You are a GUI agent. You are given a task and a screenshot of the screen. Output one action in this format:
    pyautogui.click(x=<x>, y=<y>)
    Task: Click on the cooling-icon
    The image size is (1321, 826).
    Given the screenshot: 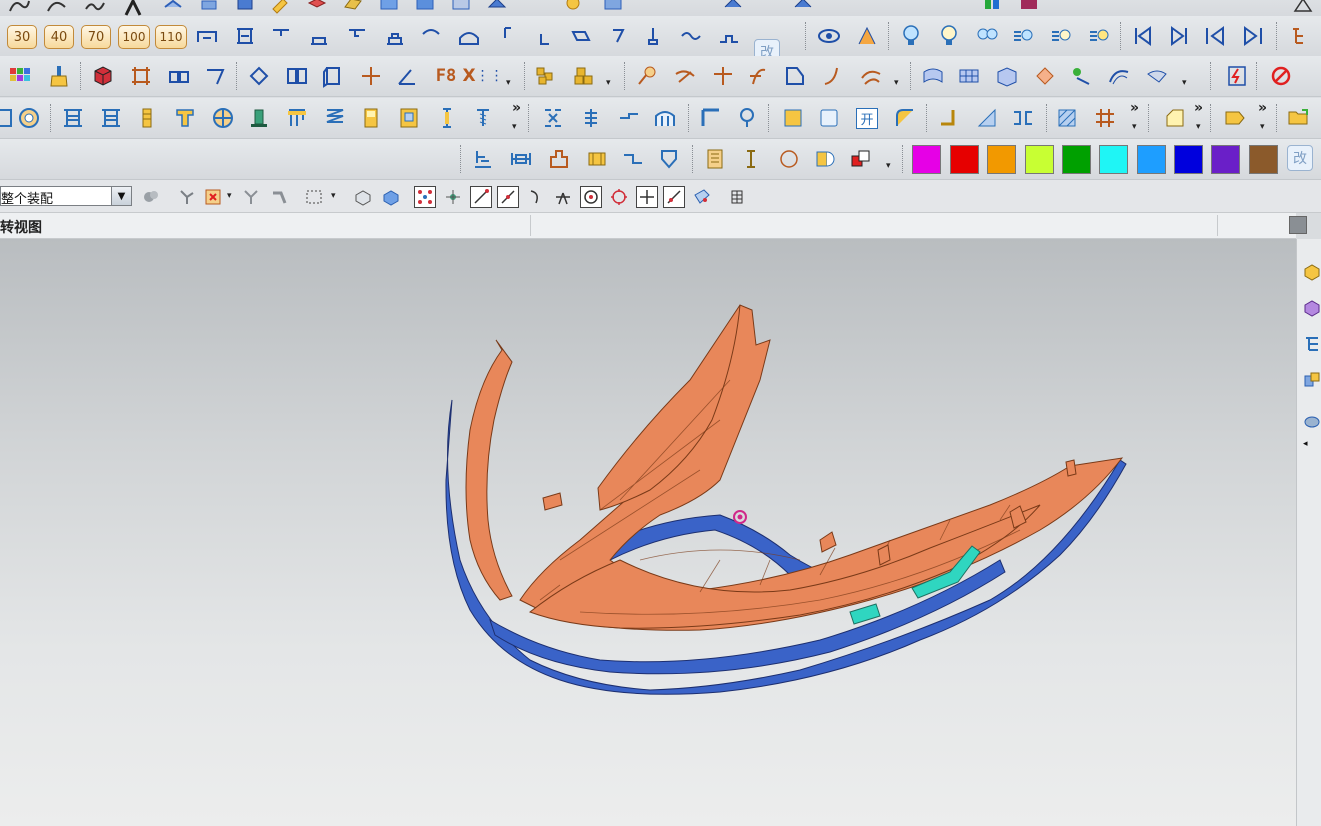 What is the action you would take?
    pyautogui.click(x=629, y=118)
    